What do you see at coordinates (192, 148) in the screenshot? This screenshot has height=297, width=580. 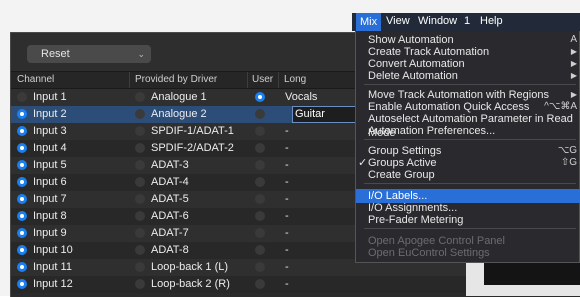 I see `driver-cell: SPDIF-2/ADAT-2` at bounding box center [192, 148].